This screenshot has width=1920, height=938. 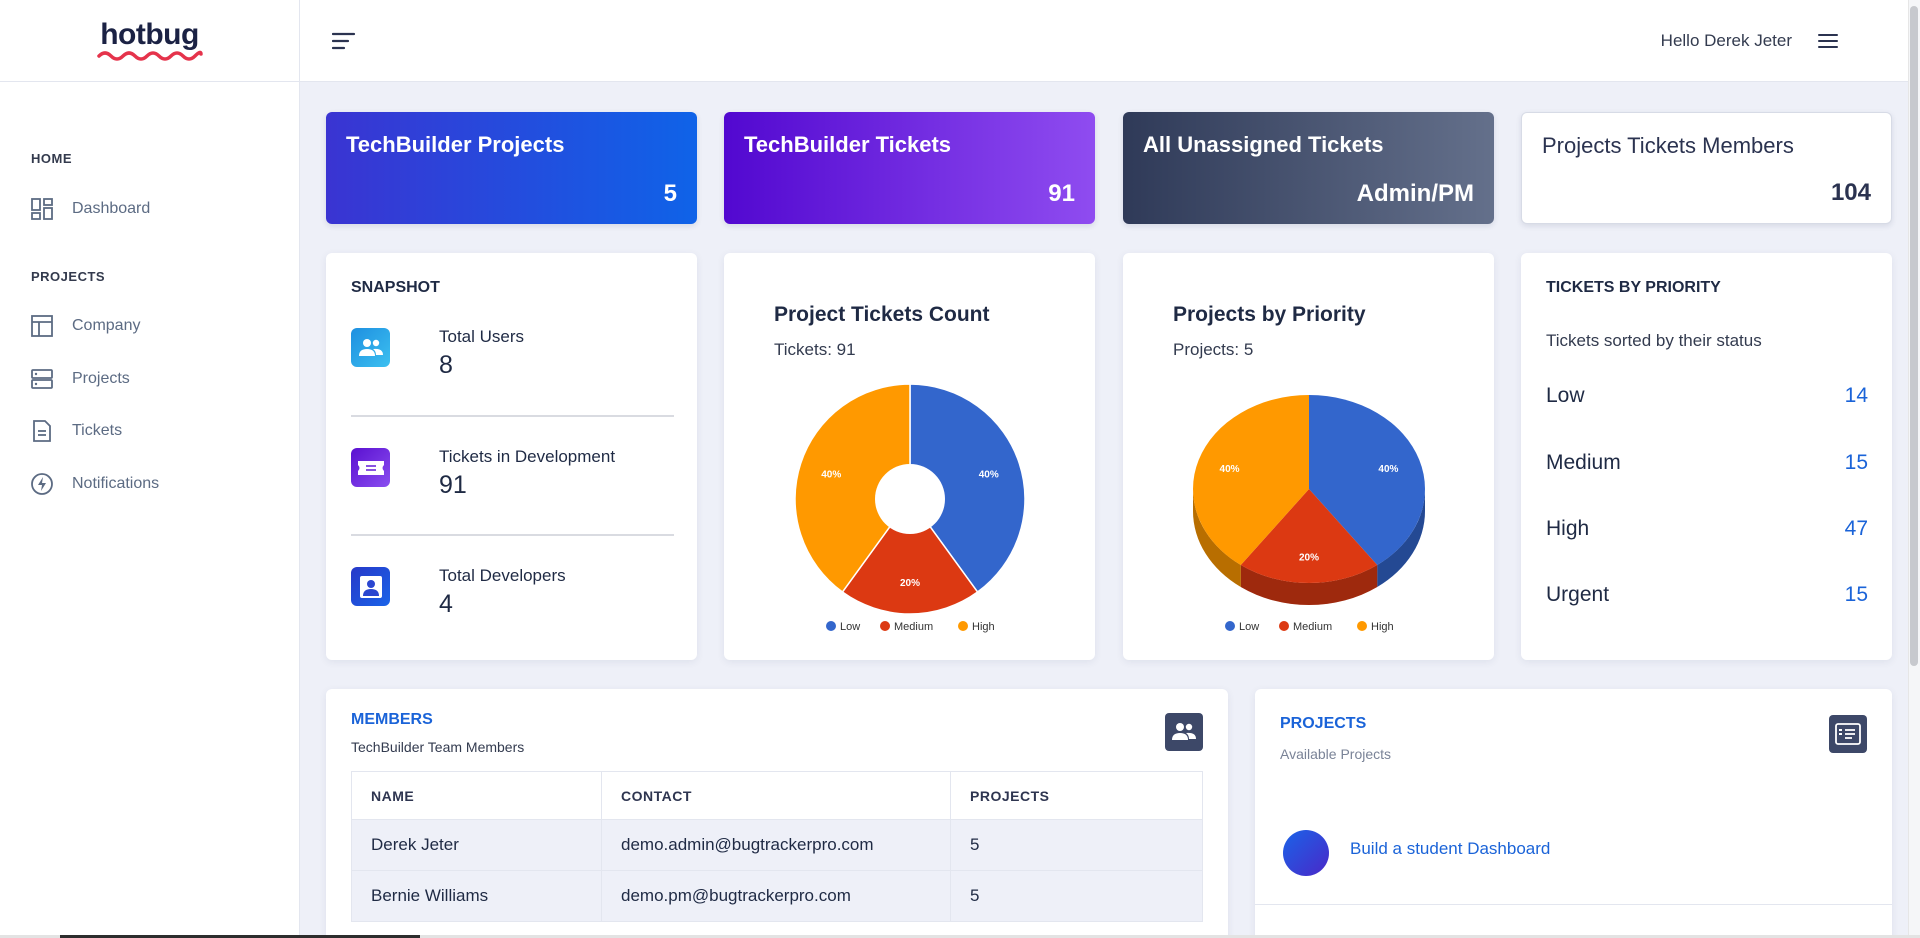 What do you see at coordinates (455, 144) in the screenshot?
I see `stat-title: TechBuilder Projects` at bounding box center [455, 144].